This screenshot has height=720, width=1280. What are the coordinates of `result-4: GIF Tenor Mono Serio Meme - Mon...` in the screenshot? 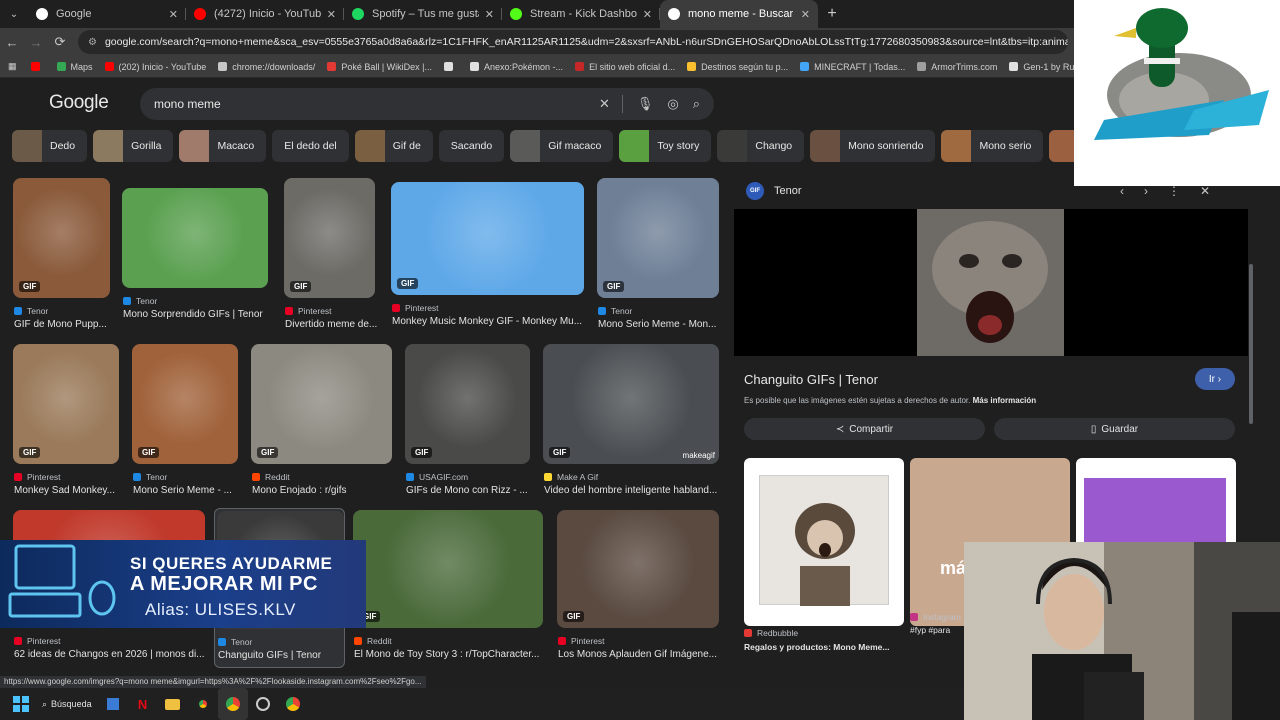 It's located at (658, 257).